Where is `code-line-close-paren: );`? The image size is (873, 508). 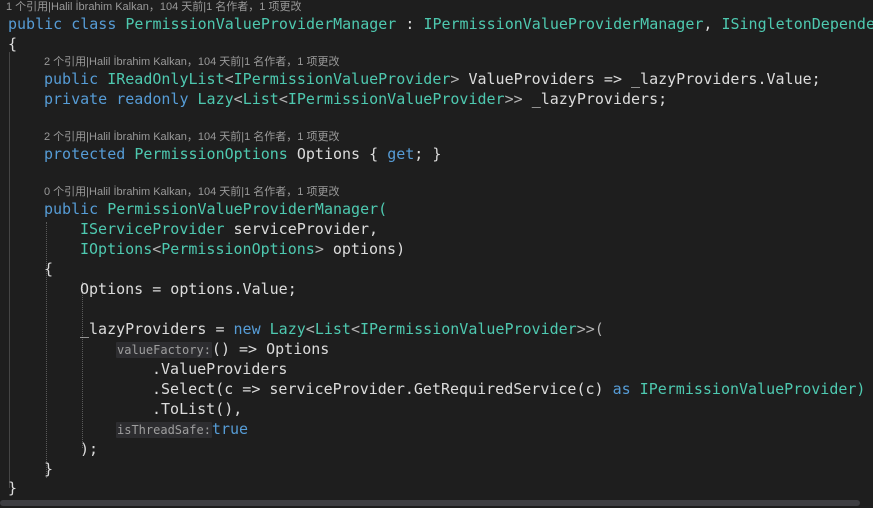
code-line-close-paren: ); is located at coordinates (89, 449).